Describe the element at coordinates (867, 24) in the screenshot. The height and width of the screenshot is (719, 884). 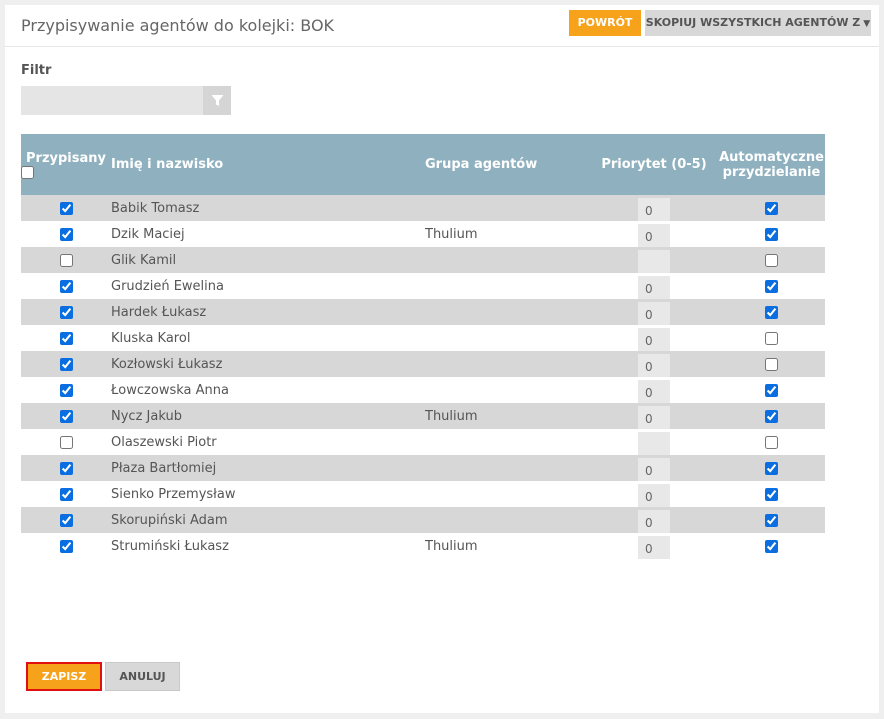
I see `caret-down-icon: ▼` at that location.